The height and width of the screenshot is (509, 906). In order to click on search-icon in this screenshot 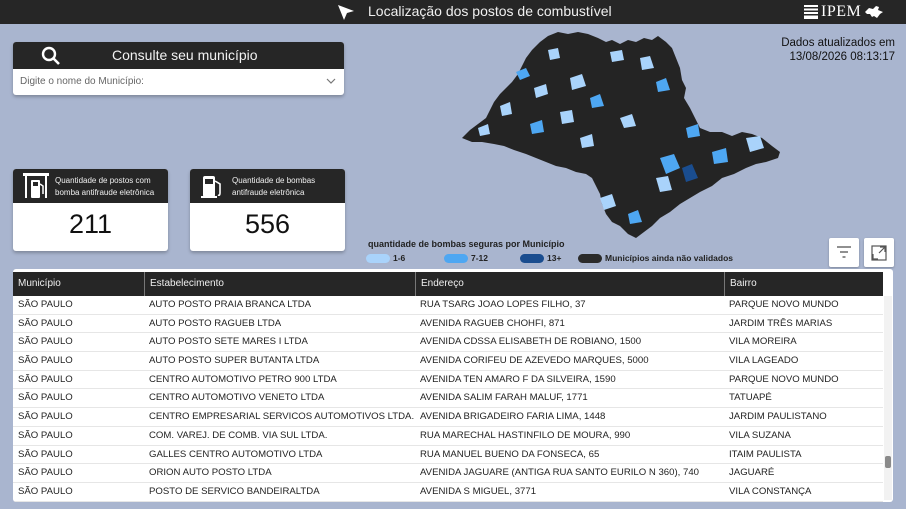, I will do `click(50, 55)`.